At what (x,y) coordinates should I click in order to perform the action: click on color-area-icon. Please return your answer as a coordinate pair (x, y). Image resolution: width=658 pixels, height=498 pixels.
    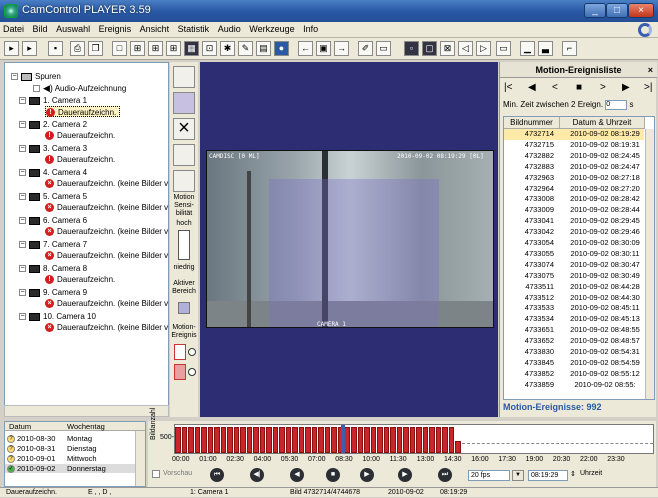
    Looking at the image, I should click on (184, 103).